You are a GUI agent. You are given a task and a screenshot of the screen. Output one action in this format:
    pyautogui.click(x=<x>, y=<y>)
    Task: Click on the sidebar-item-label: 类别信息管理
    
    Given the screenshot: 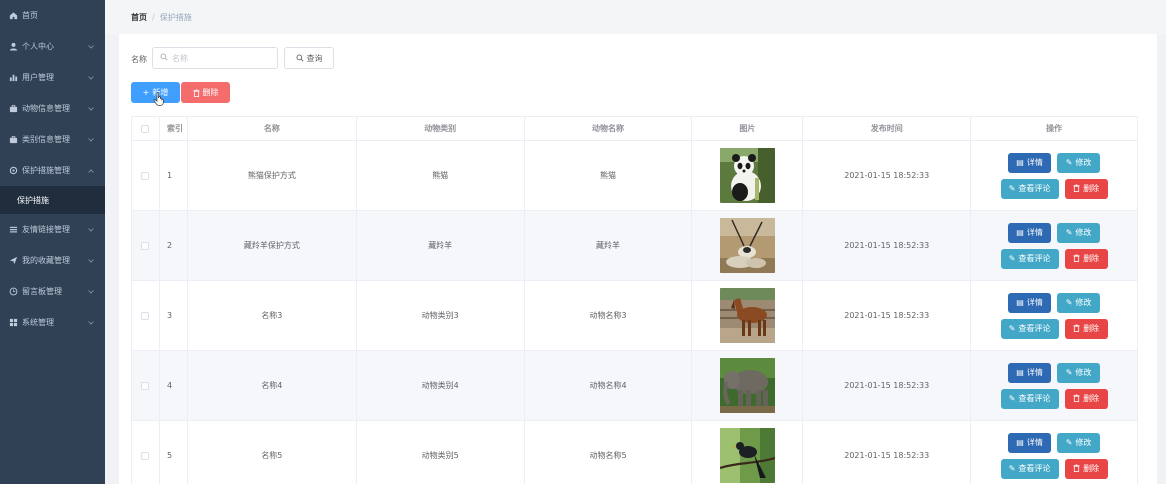 What is the action you would take?
    pyautogui.click(x=46, y=139)
    